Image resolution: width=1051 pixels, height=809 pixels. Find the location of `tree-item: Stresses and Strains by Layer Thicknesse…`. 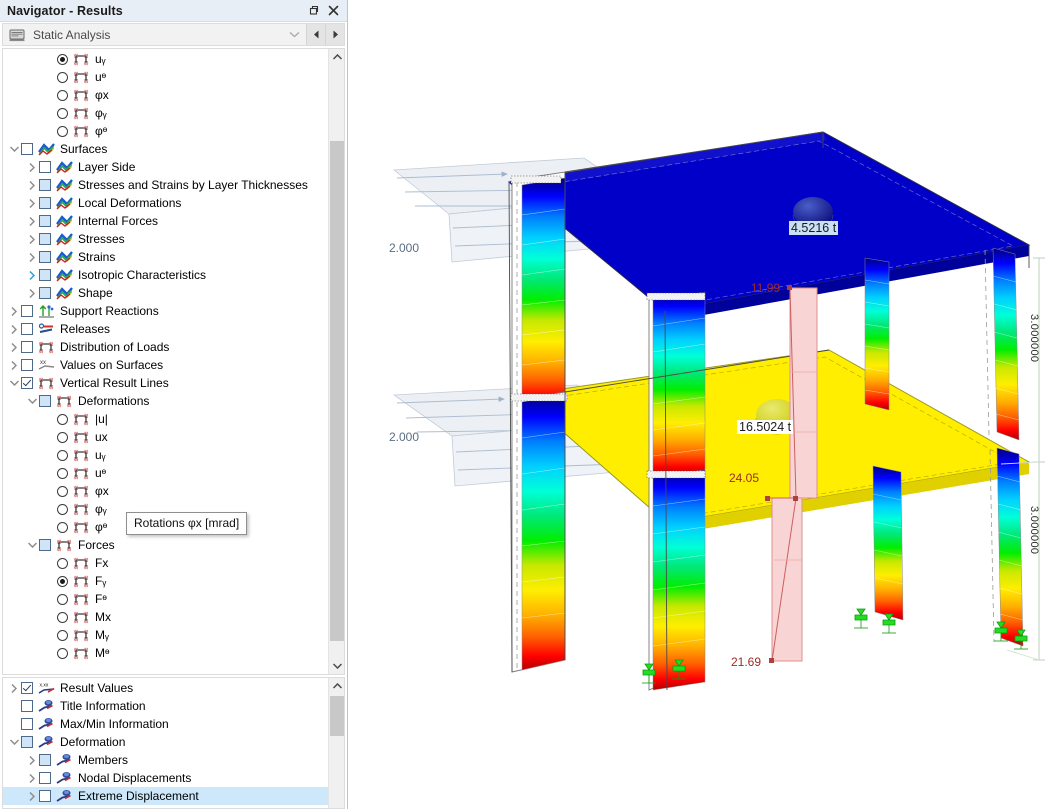

tree-item: Stresses and Strains by Layer Thicknesse… is located at coordinates (165, 185).